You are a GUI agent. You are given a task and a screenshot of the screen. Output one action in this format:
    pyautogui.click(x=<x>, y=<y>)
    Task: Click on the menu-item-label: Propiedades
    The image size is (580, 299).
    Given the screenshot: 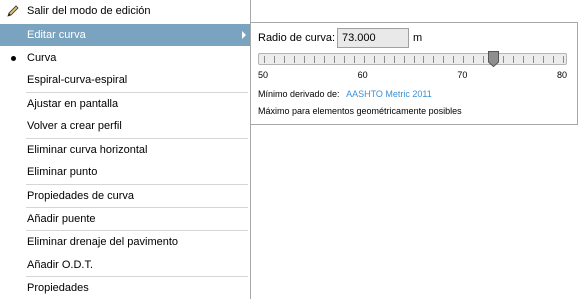 What is the action you would take?
    pyautogui.click(x=58, y=288)
    